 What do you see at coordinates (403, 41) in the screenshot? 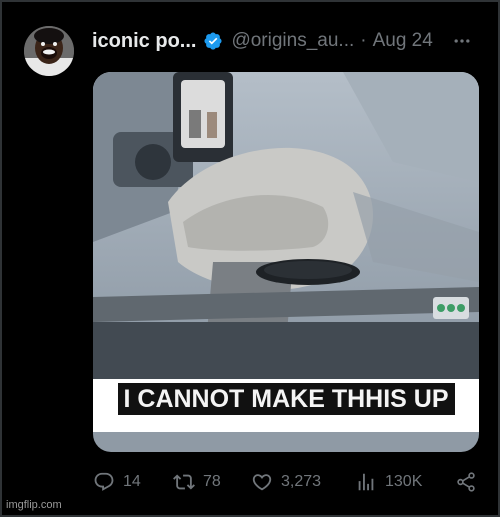
I see `tweet-date: Aug 24` at bounding box center [403, 41].